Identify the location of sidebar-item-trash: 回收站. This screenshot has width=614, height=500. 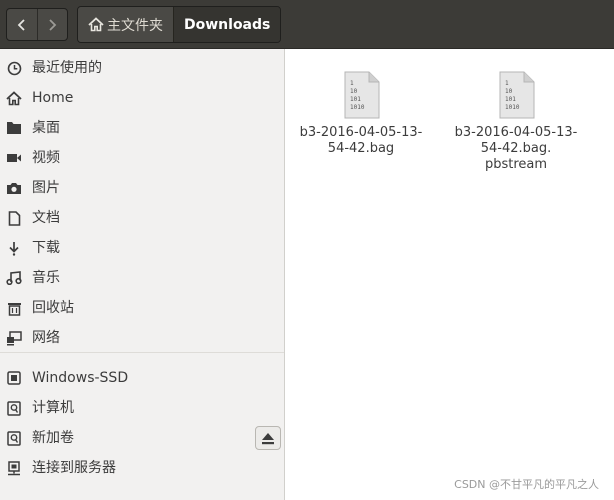
(142, 308).